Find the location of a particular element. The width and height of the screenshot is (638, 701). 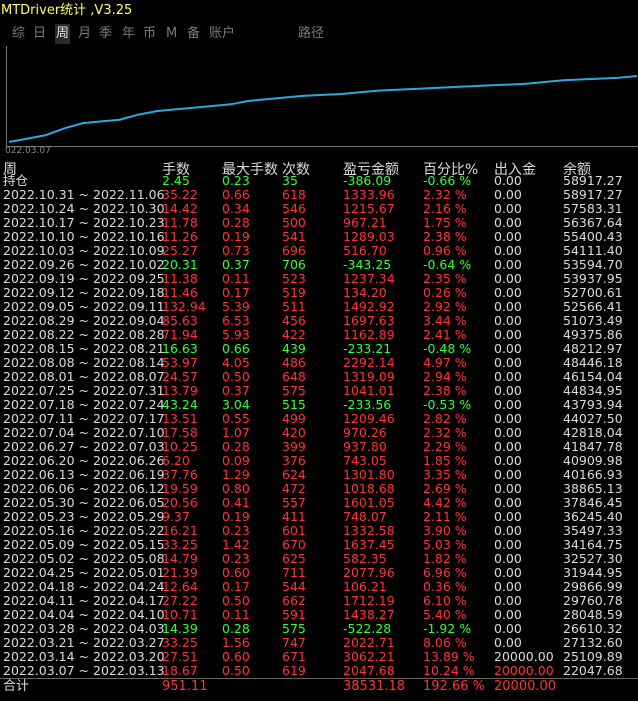

cell-max: 0.41 is located at coordinates (236, 502).